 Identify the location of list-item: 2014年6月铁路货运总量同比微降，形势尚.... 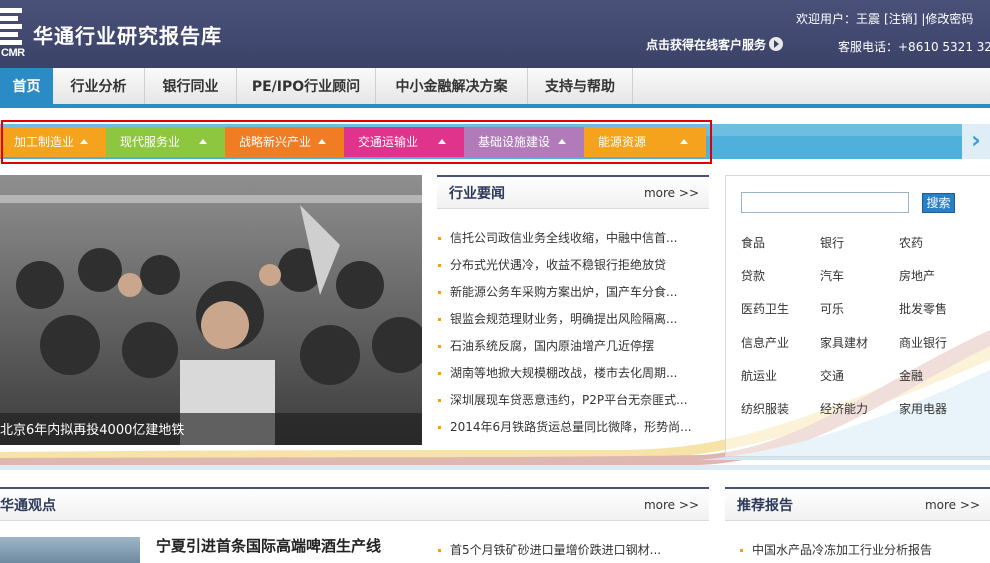
(573, 427).